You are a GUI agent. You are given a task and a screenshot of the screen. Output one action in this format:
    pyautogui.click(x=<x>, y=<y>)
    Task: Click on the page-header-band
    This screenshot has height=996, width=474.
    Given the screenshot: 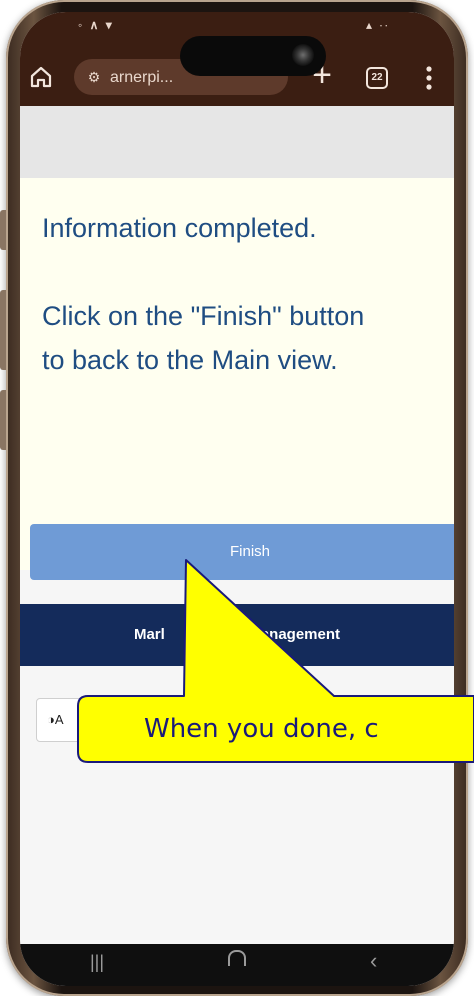 What is the action you would take?
    pyautogui.click(x=237, y=142)
    